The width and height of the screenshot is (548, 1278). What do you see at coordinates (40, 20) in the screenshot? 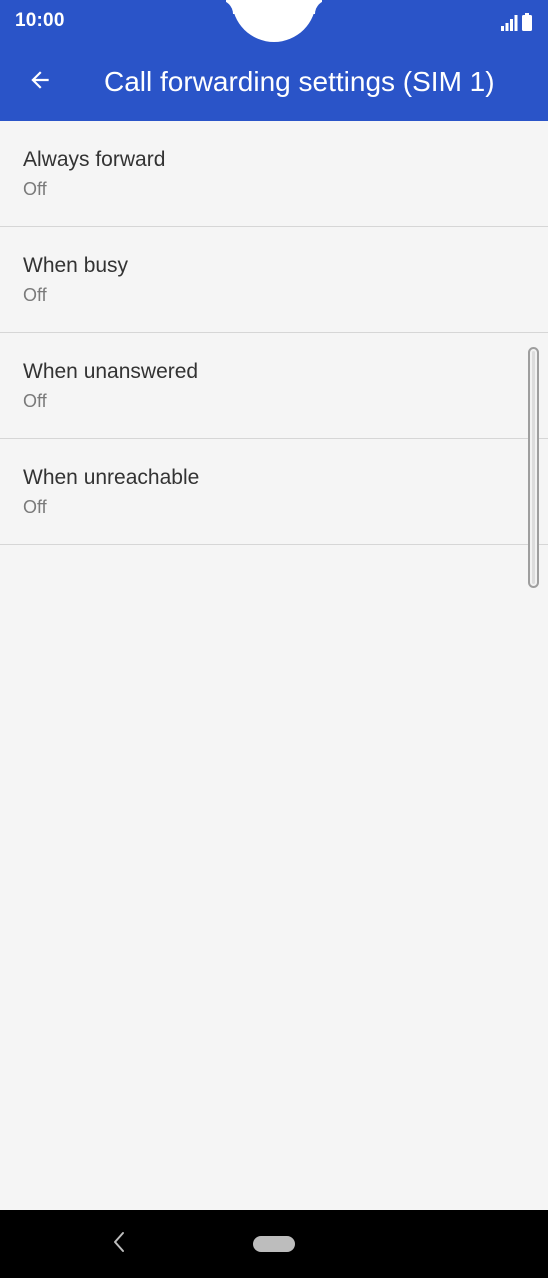
I see `status-time: 10:00` at bounding box center [40, 20].